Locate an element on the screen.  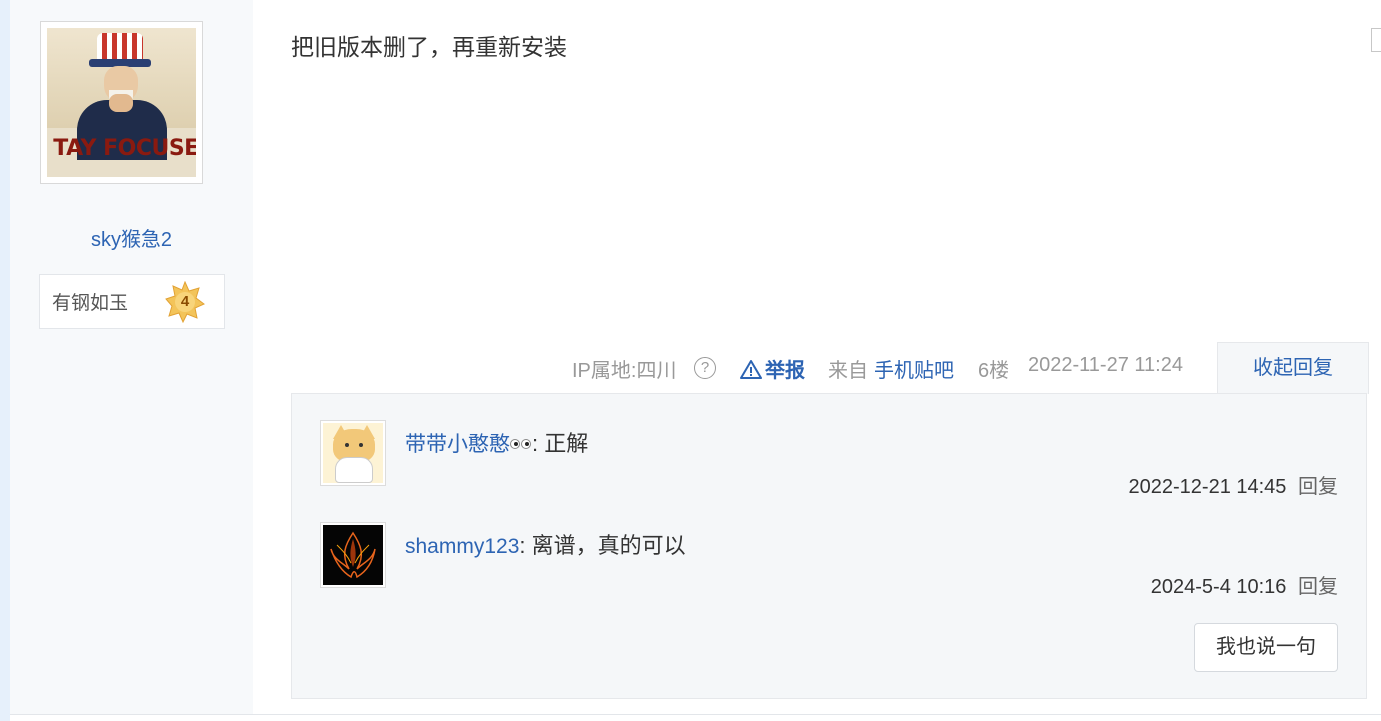
list-item: 带带小憨憨: 正解 is located at coordinates (496, 442).